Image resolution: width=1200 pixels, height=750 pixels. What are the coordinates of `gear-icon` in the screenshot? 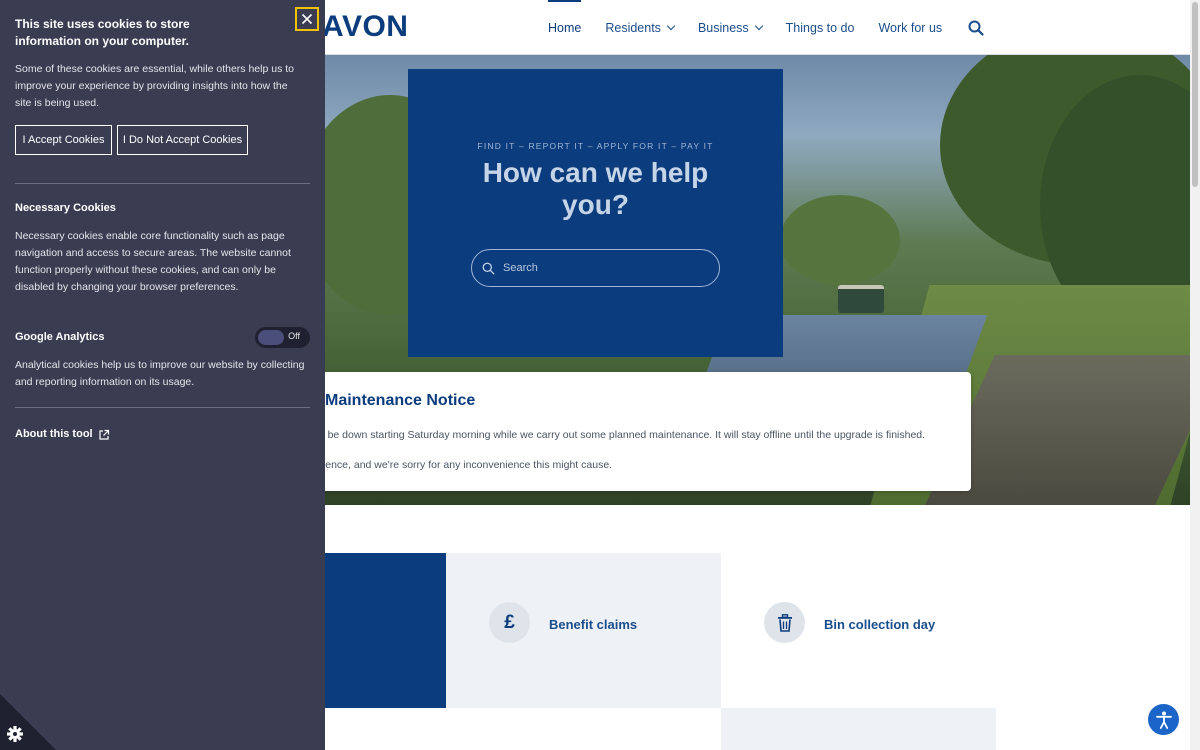 It's located at (28, 722).